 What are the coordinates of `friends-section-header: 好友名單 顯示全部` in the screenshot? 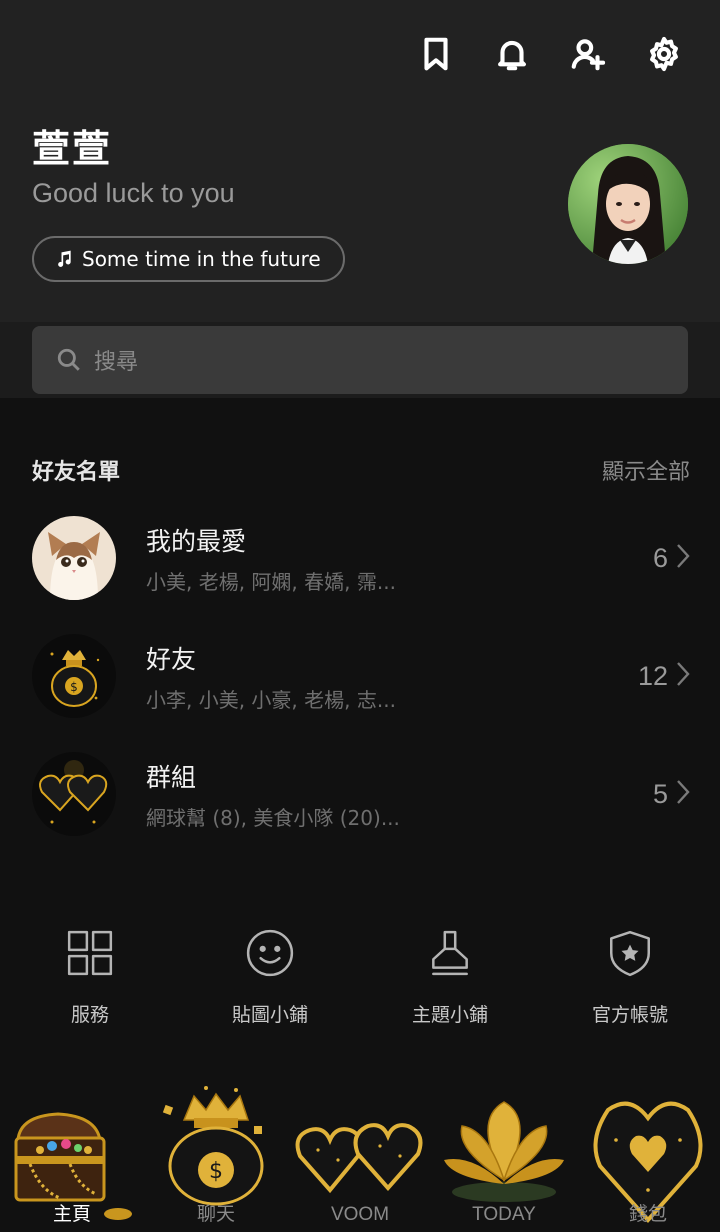 It's located at (361, 470).